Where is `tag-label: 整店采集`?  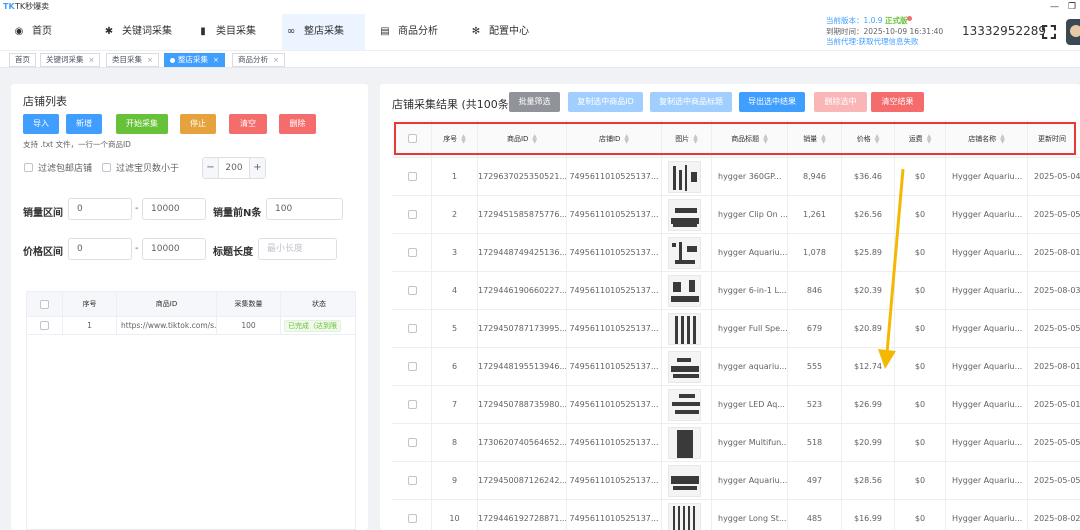 tag-label: 整店采集 is located at coordinates (193, 59).